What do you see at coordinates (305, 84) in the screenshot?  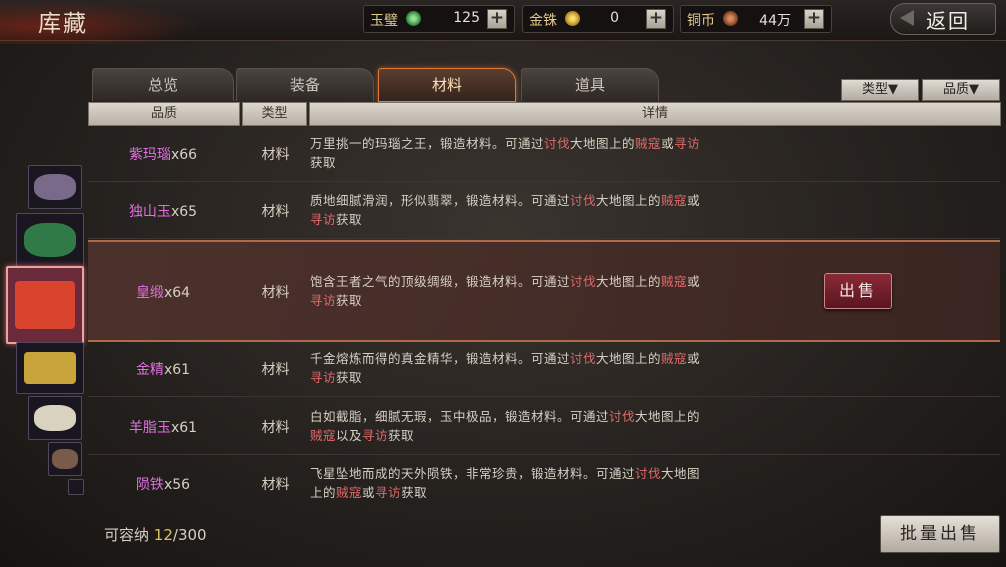 I see `tab-equipment: 装备` at bounding box center [305, 84].